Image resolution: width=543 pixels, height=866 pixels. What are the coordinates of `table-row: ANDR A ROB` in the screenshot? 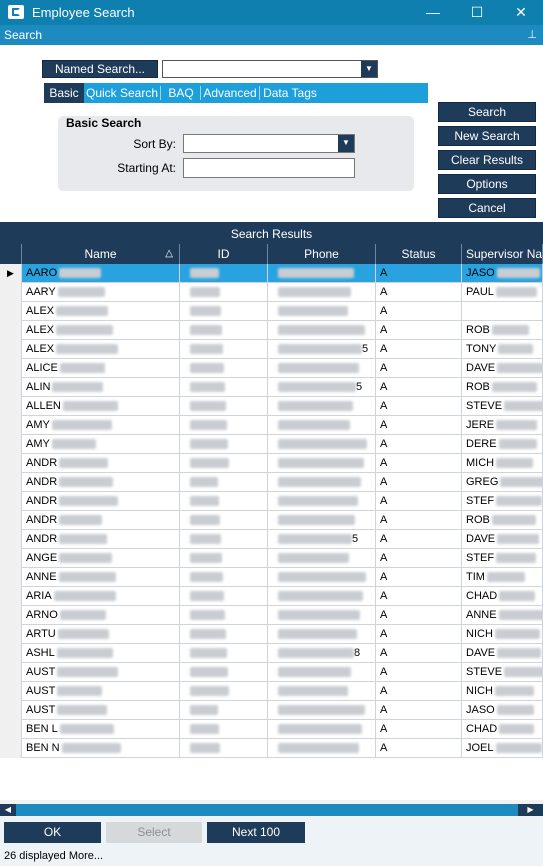 It's located at (271, 520).